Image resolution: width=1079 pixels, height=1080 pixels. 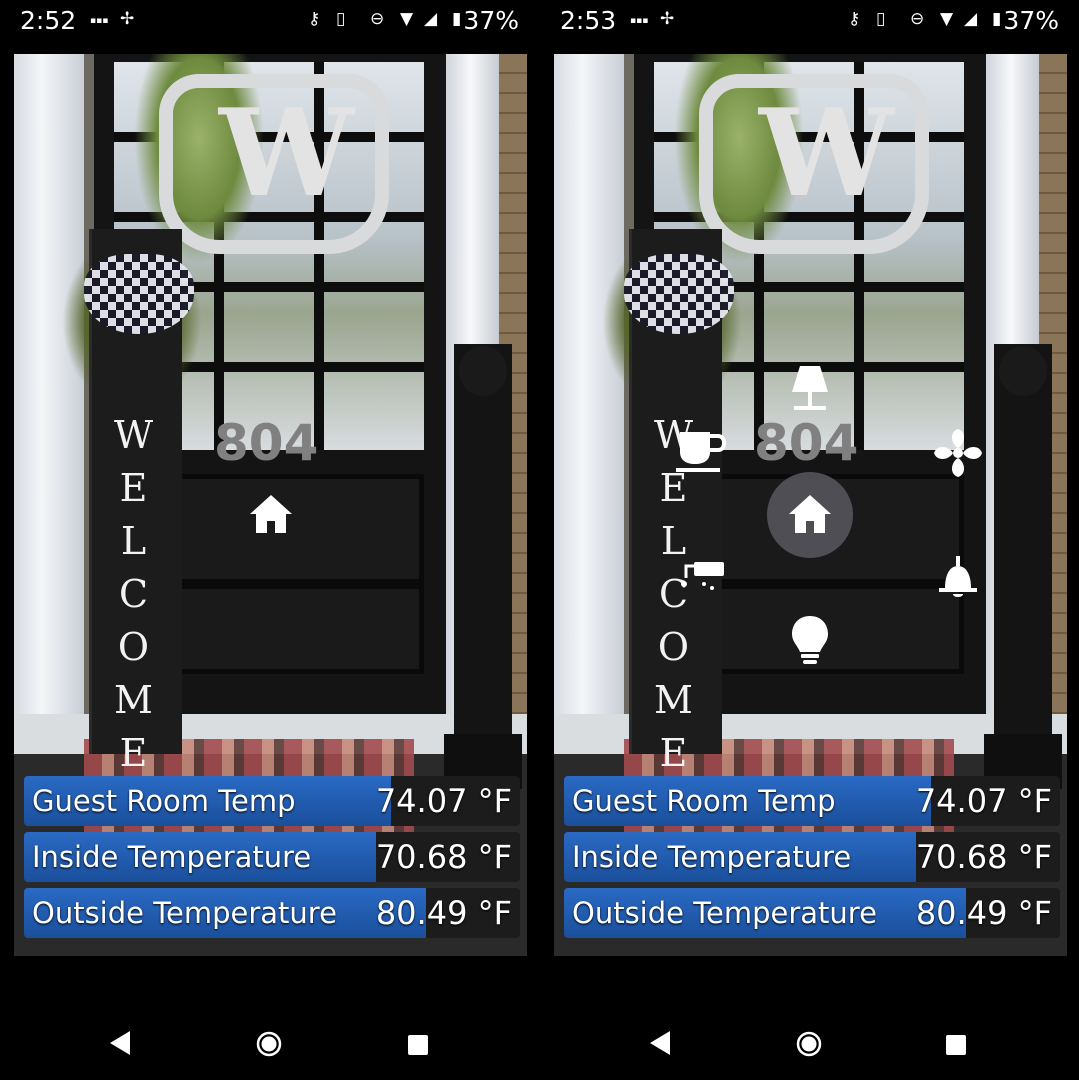 What do you see at coordinates (700, 451) in the screenshot?
I see `coffee-cup-icon` at bounding box center [700, 451].